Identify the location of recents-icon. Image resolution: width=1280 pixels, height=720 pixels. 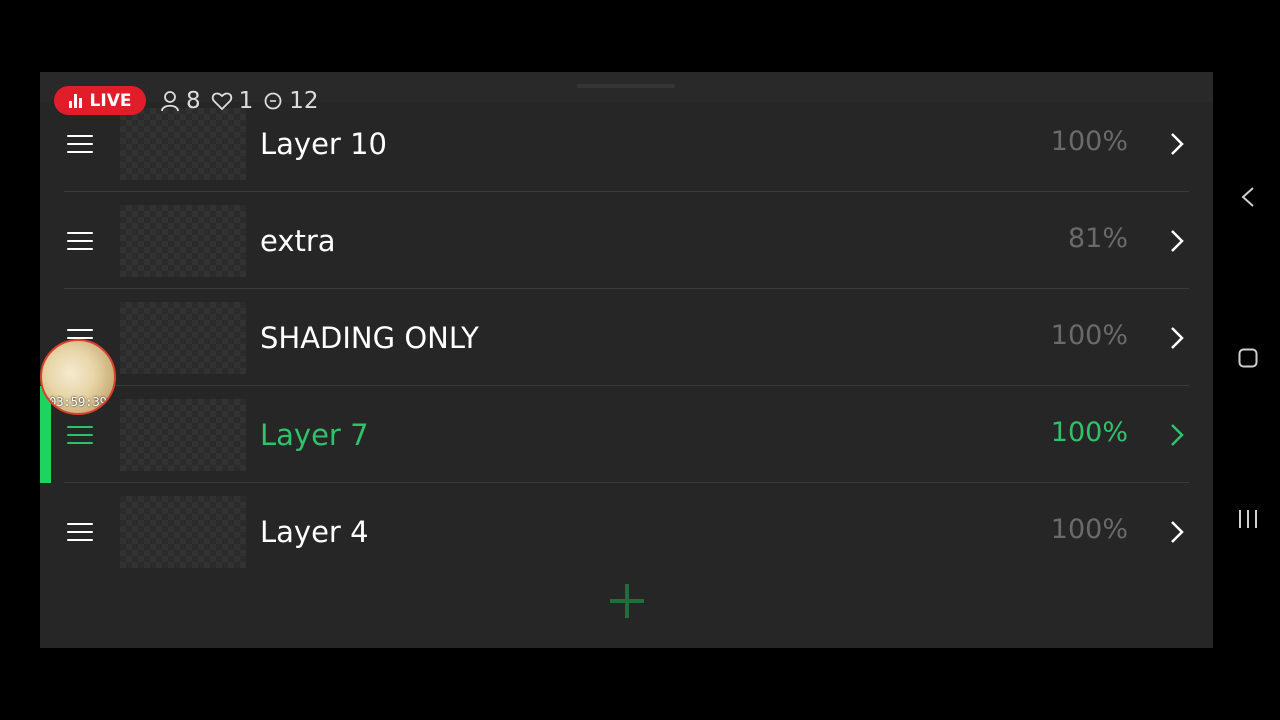
(1248, 519).